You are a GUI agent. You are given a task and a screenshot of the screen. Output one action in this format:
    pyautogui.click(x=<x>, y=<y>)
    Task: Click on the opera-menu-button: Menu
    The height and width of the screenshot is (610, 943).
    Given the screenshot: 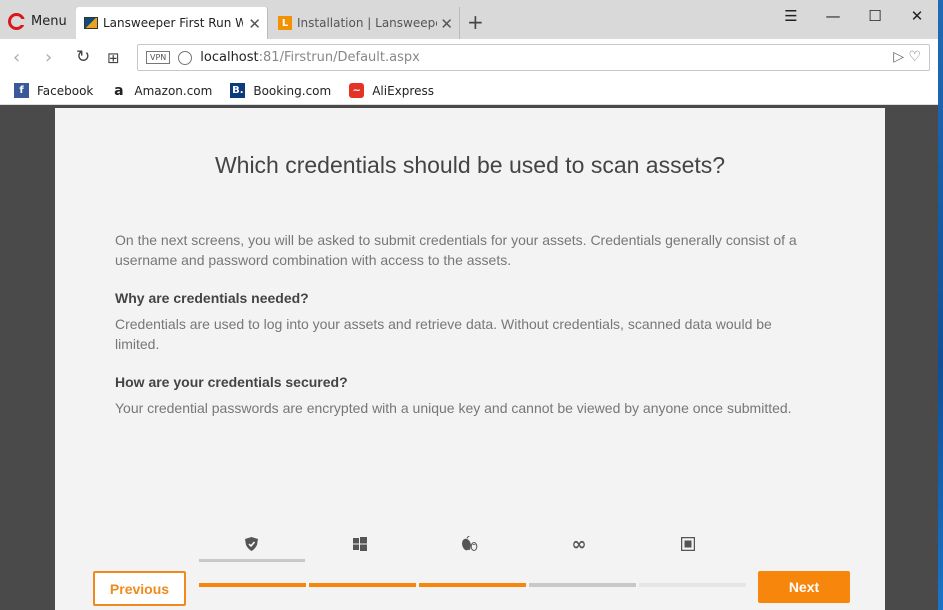 What is the action you would take?
    pyautogui.click(x=37, y=21)
    